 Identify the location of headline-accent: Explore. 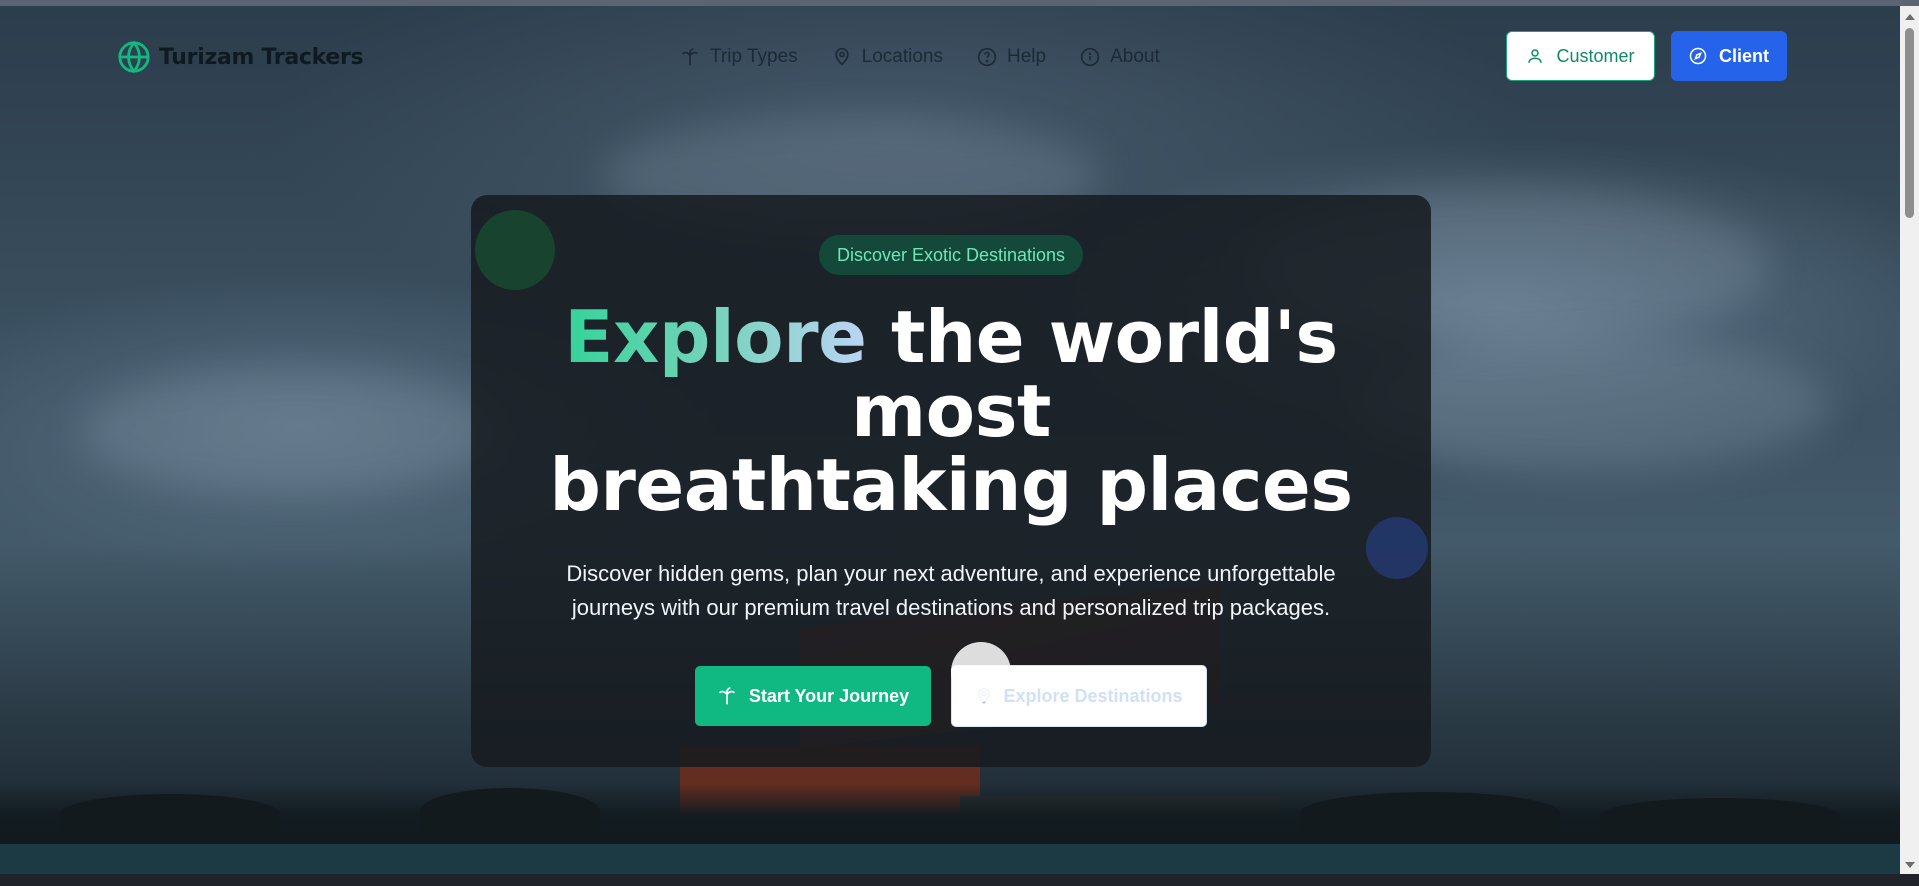
(715, 337).